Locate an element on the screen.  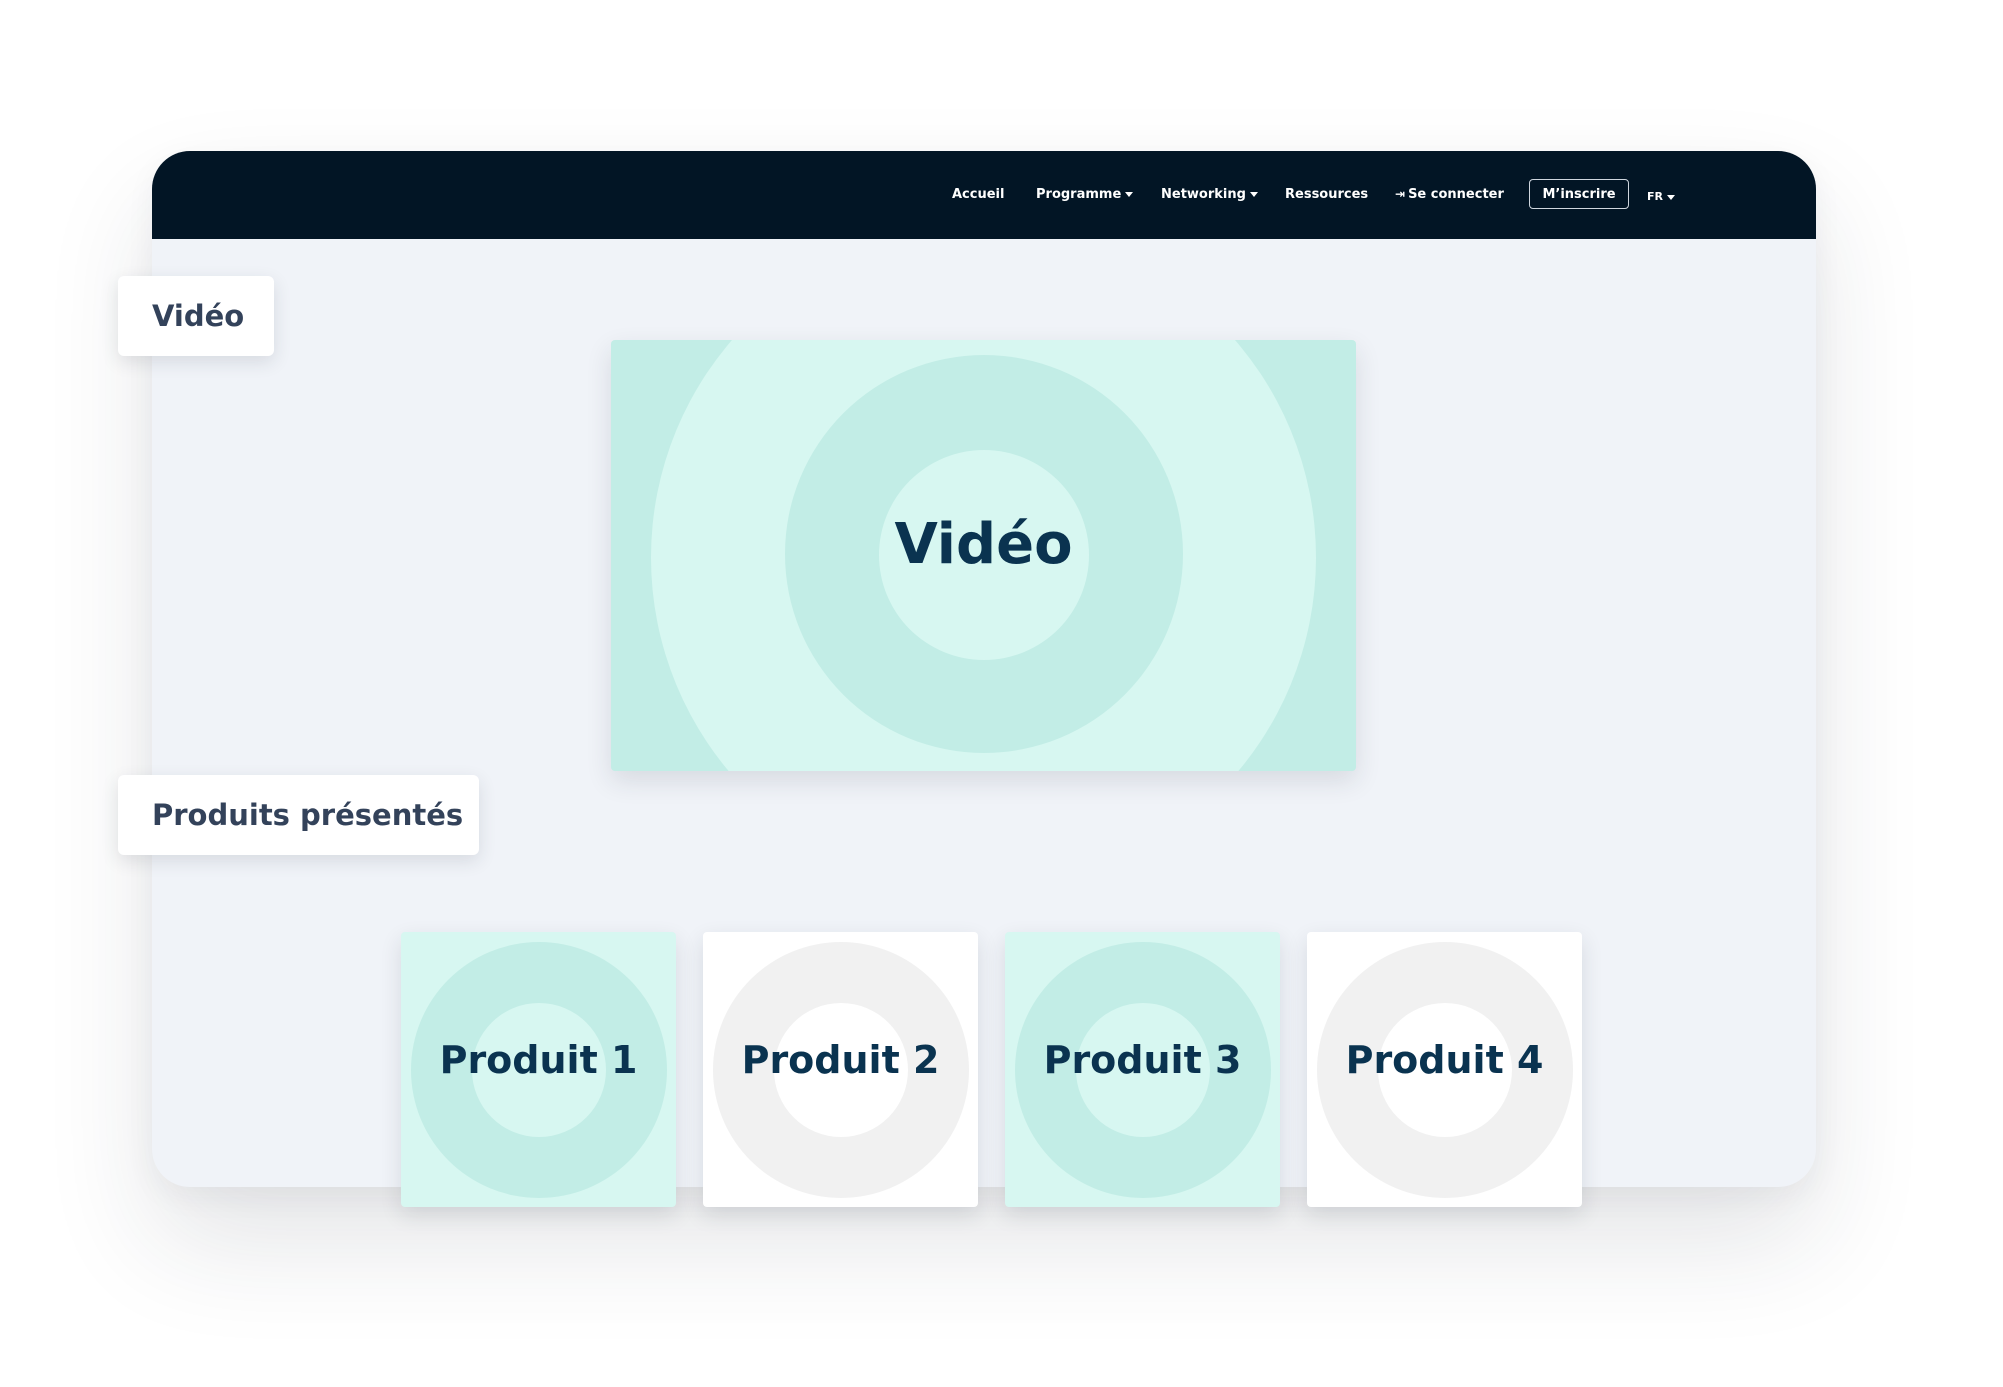
nav-item-label: Ressources is located at coordinates (1327, 194).